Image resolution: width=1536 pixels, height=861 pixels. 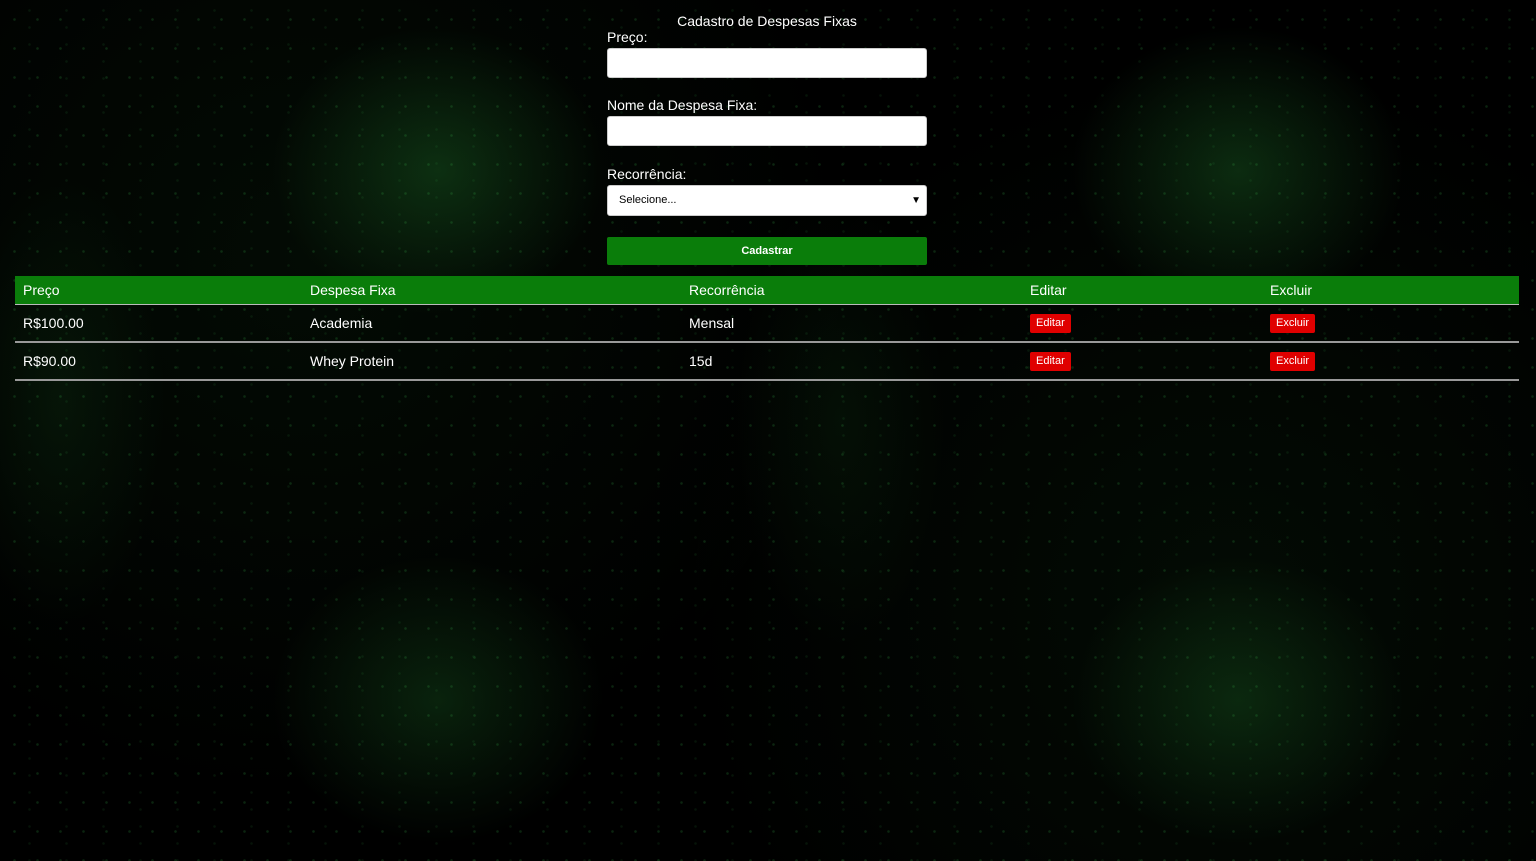 I want to click on expense-name-cell: Whey Protein, so click(x=491, y=361).